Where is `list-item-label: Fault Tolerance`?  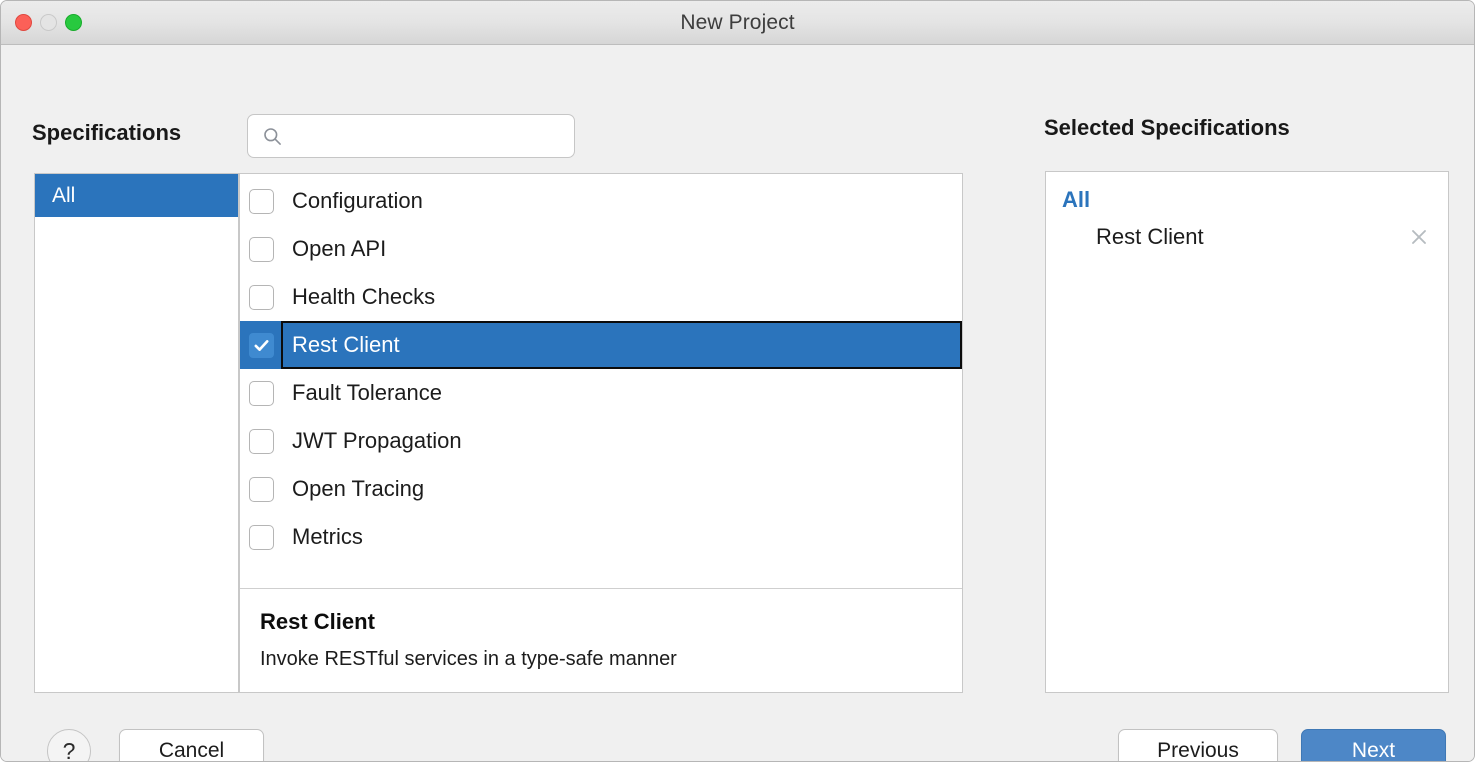 list-item-label: Fault Tolerance is located at coordinates (367, 392).